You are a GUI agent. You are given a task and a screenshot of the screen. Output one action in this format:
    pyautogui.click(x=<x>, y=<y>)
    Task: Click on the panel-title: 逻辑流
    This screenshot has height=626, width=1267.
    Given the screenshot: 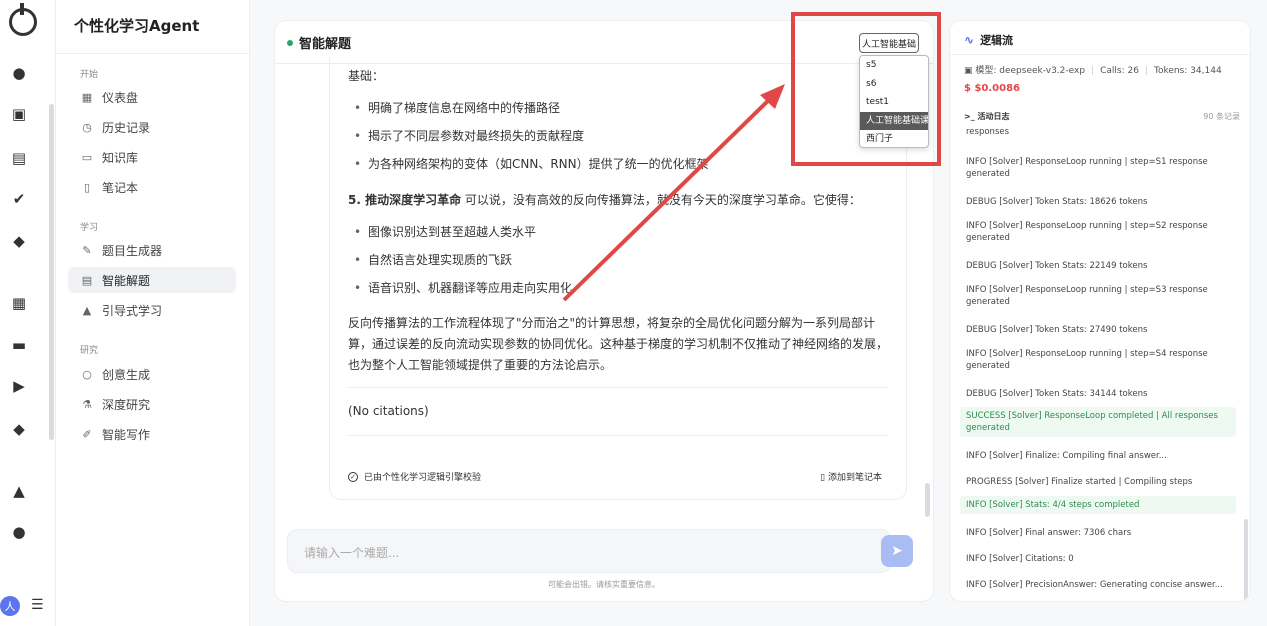 What is the action you would take?
    pyautogui.click(x=997, y=40)
    